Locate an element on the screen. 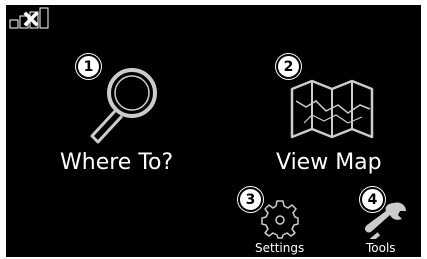  where-to-label: Where To? is located at coordinates (117, 162).